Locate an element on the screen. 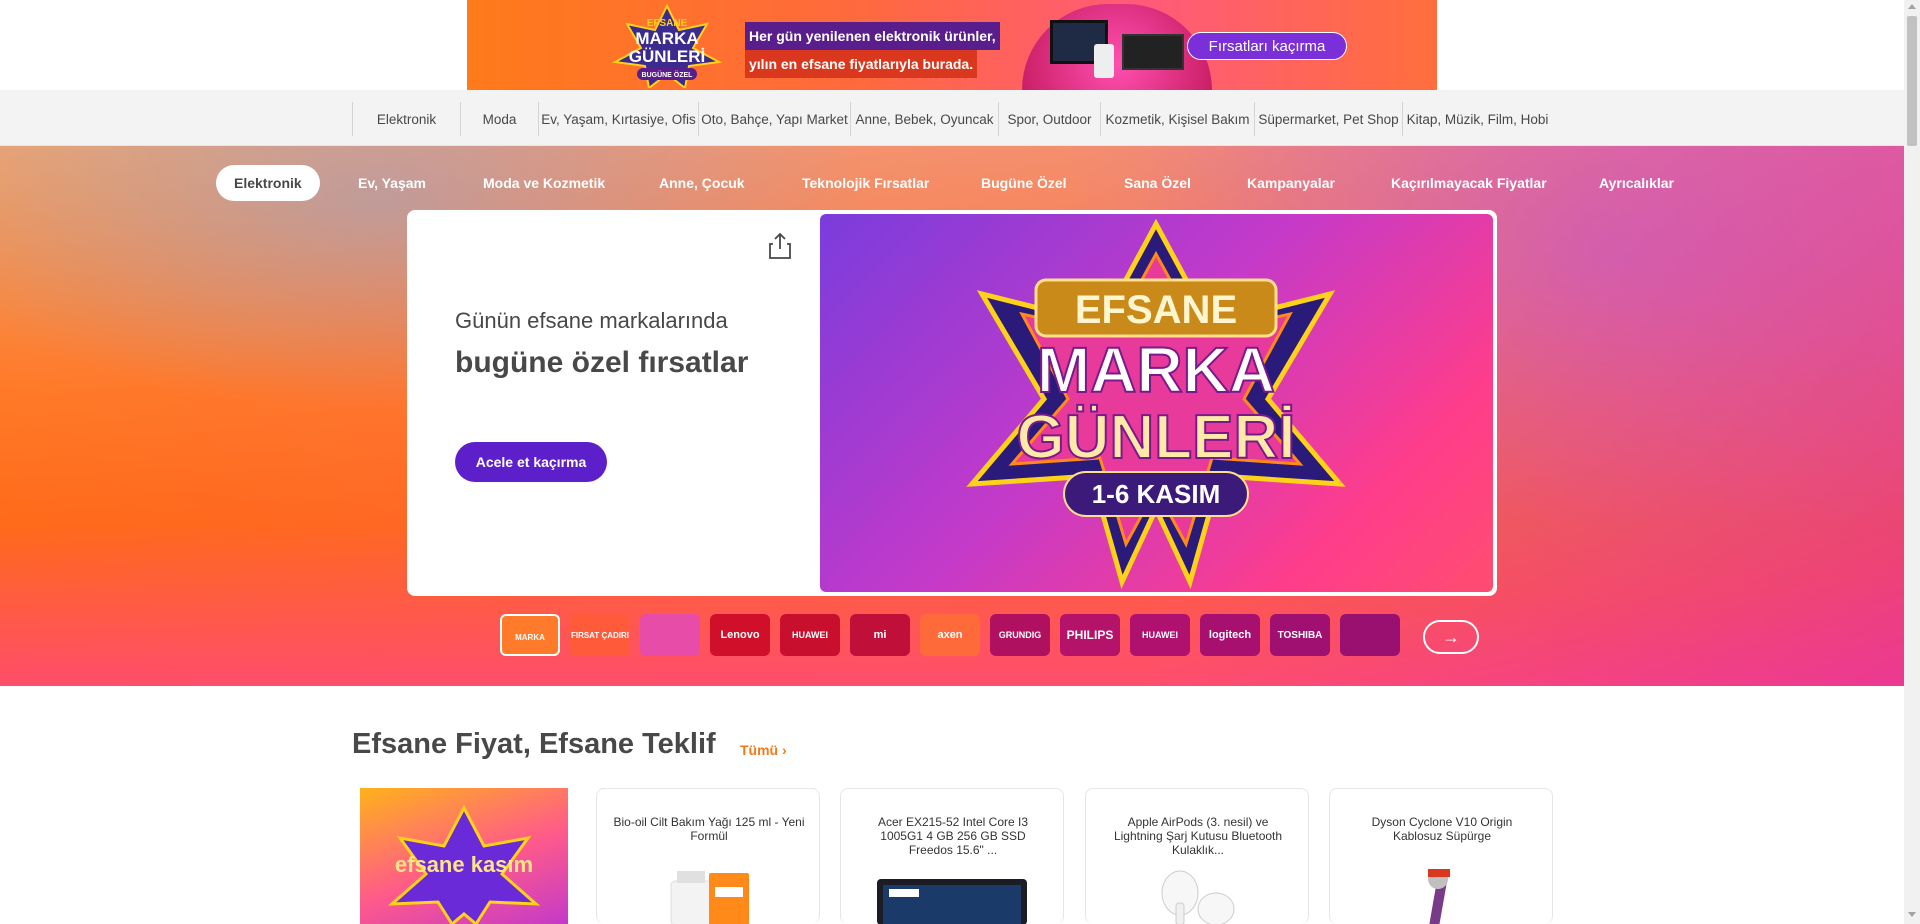 Image resolution: width=1920 pixels, height=924 pixels. brand-thumb-toshiba: TOSHIBA is located at coordinates (1300, 635).